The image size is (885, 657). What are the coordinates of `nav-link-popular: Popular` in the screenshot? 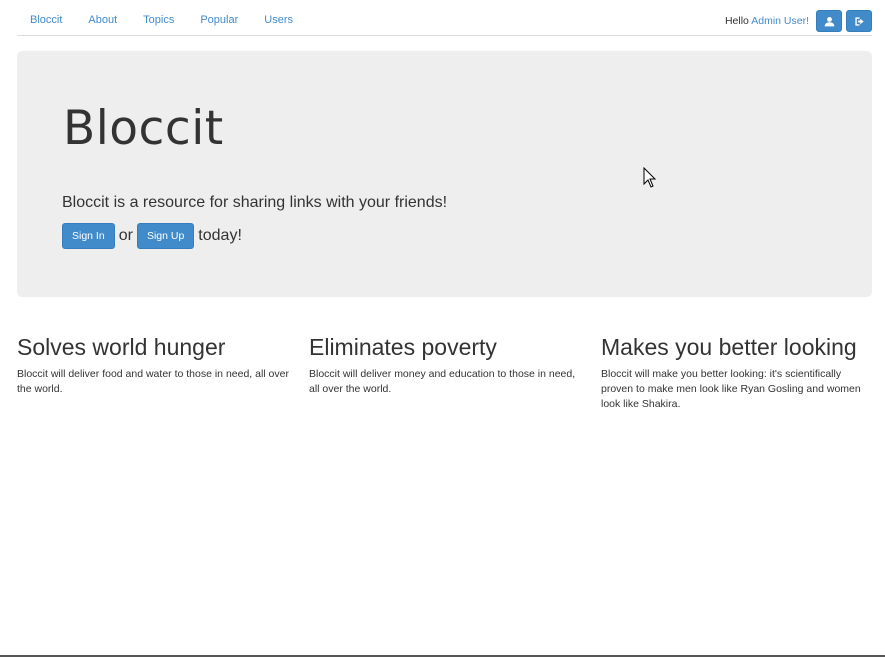 It's located at (219, 18).